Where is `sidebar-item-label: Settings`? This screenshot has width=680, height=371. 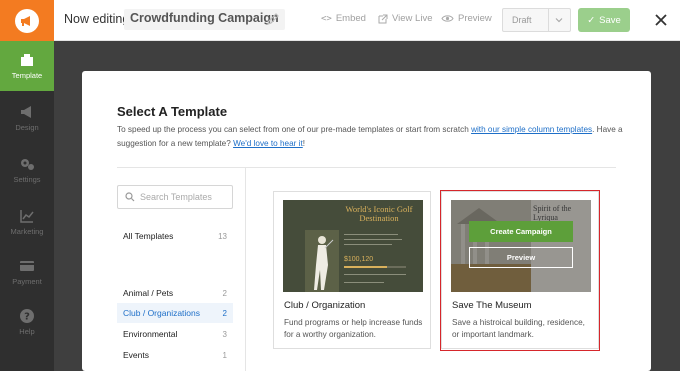 sidebar-item-label: Settings is located at coordinates (27, 179).